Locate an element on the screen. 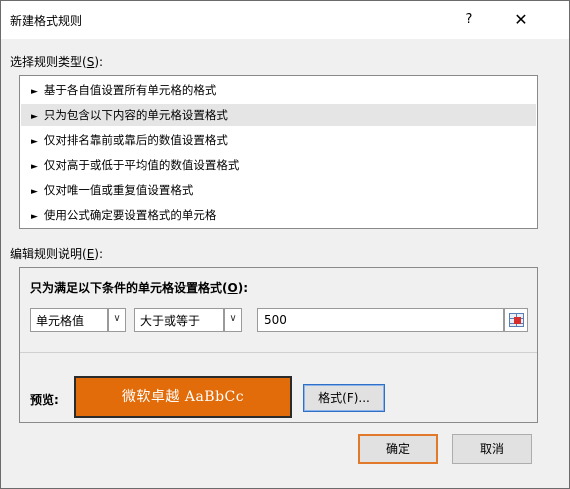  rule-type-item: ► 仅对排名靠前或靠后的数值设置格式 is located at coordinates (278, 140).